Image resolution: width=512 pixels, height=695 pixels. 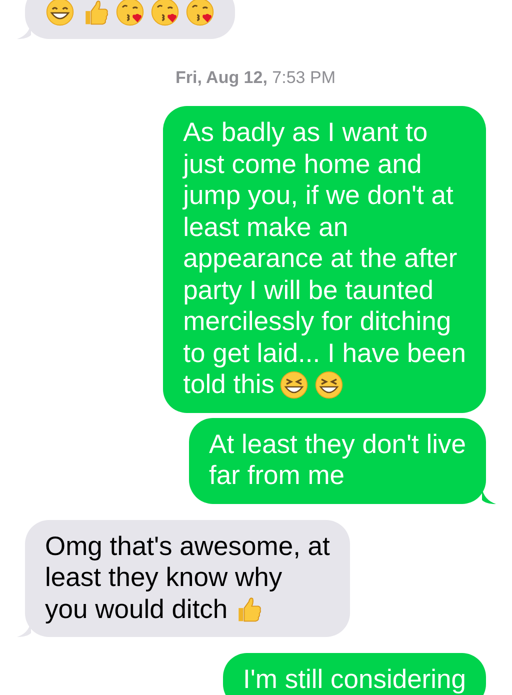 What do you see at coordinates (302, 164) in the screenshot?
I see `message-text: just come home and` at bounding box center [302, 164].